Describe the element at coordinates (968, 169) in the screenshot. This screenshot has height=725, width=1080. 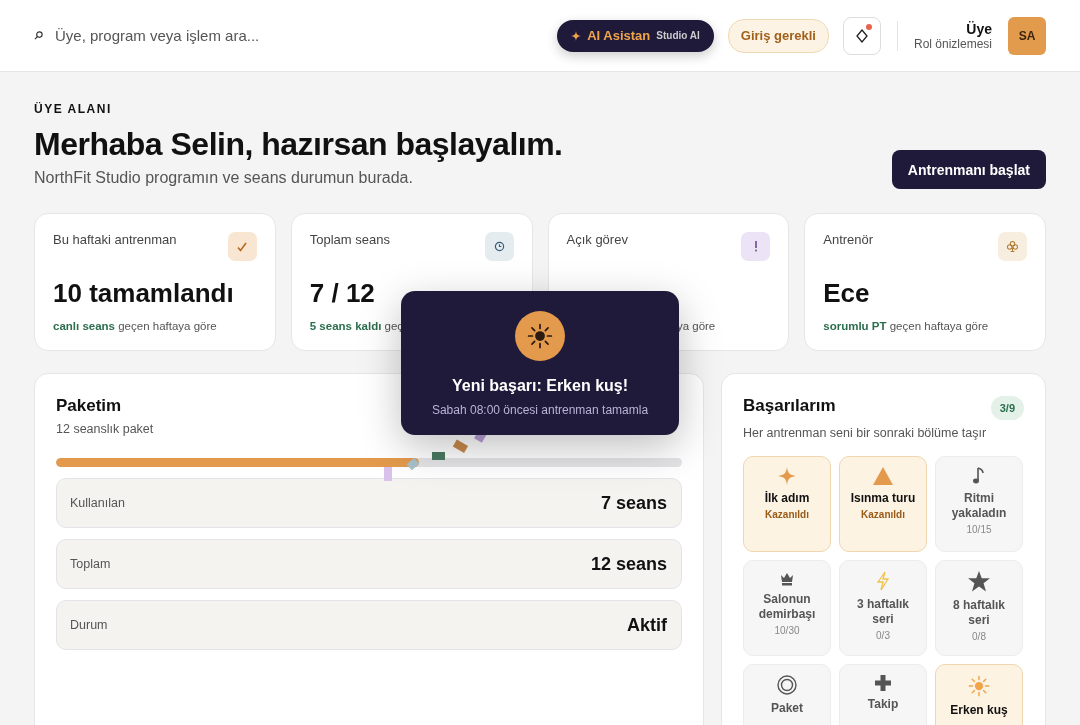
I see `start-workout-button: Antrenmanı başlat` at that location.